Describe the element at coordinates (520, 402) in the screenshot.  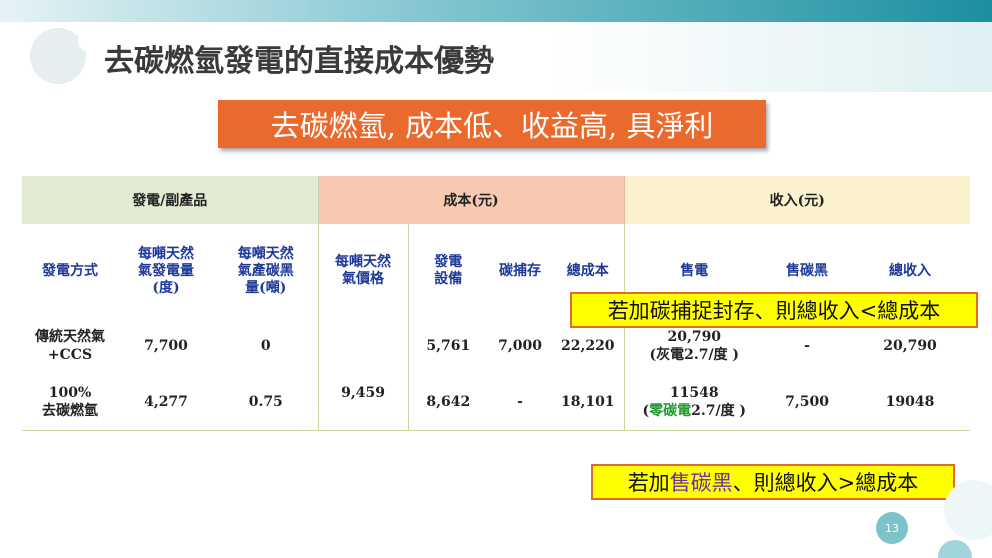
I see `row-capture: -` at that location.